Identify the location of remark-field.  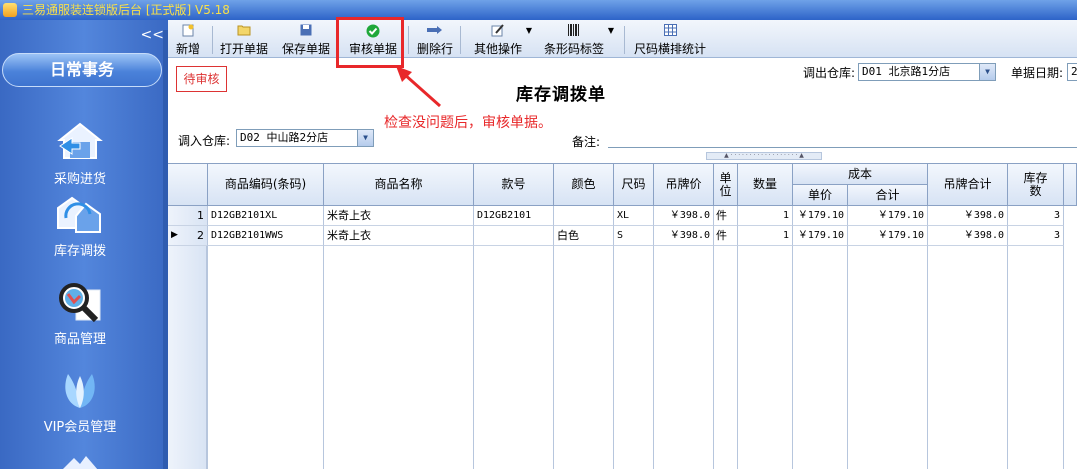
(842, 147).